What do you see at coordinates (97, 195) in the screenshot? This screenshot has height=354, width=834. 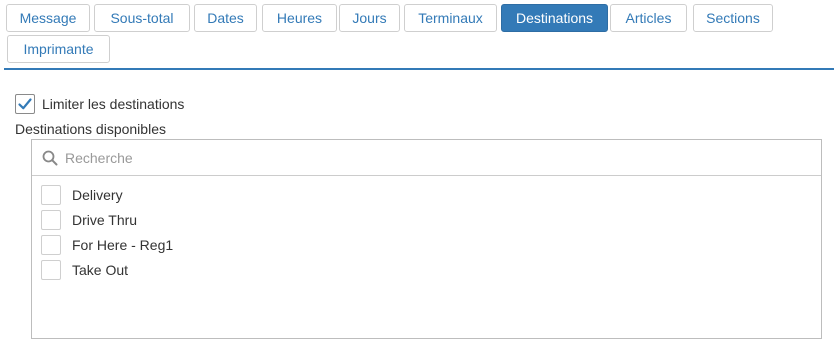 I see `destination-label: Delivery` at bounding box center [97, 195].